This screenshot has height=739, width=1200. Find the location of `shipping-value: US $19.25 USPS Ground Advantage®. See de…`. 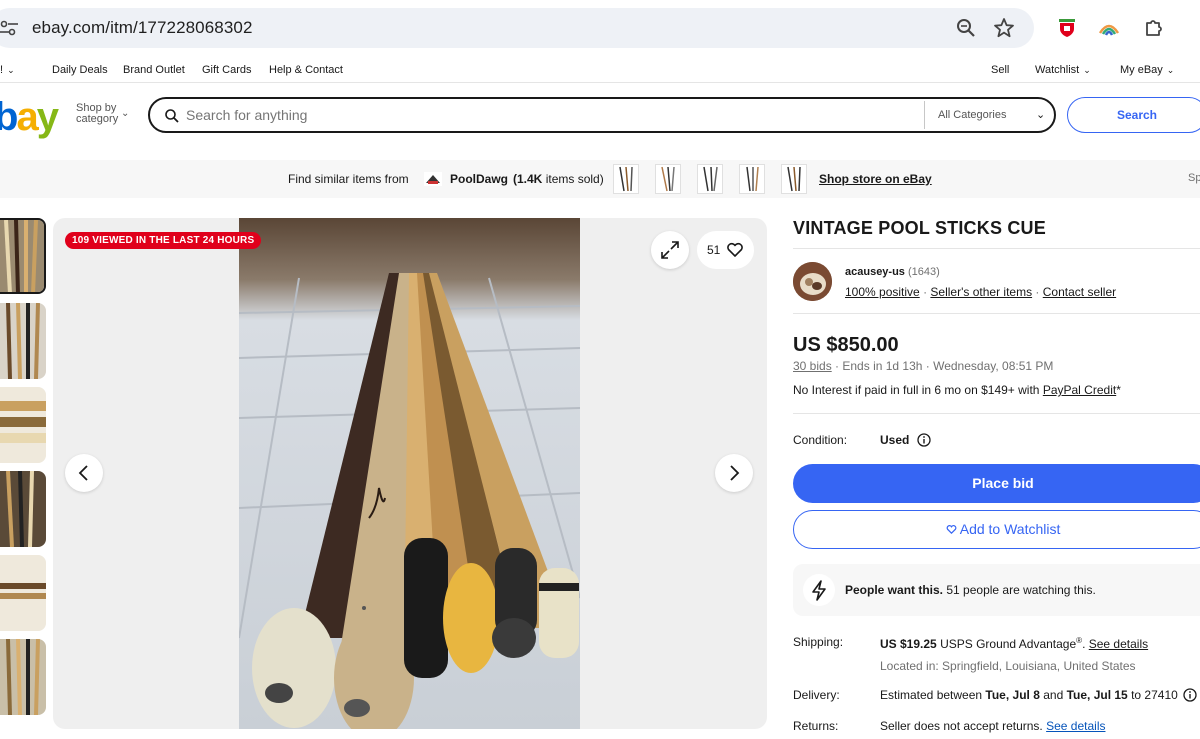

shipping-value: US $19.25 USPS Ground Advantage®. See de… is located at coordinates (1014, 643).